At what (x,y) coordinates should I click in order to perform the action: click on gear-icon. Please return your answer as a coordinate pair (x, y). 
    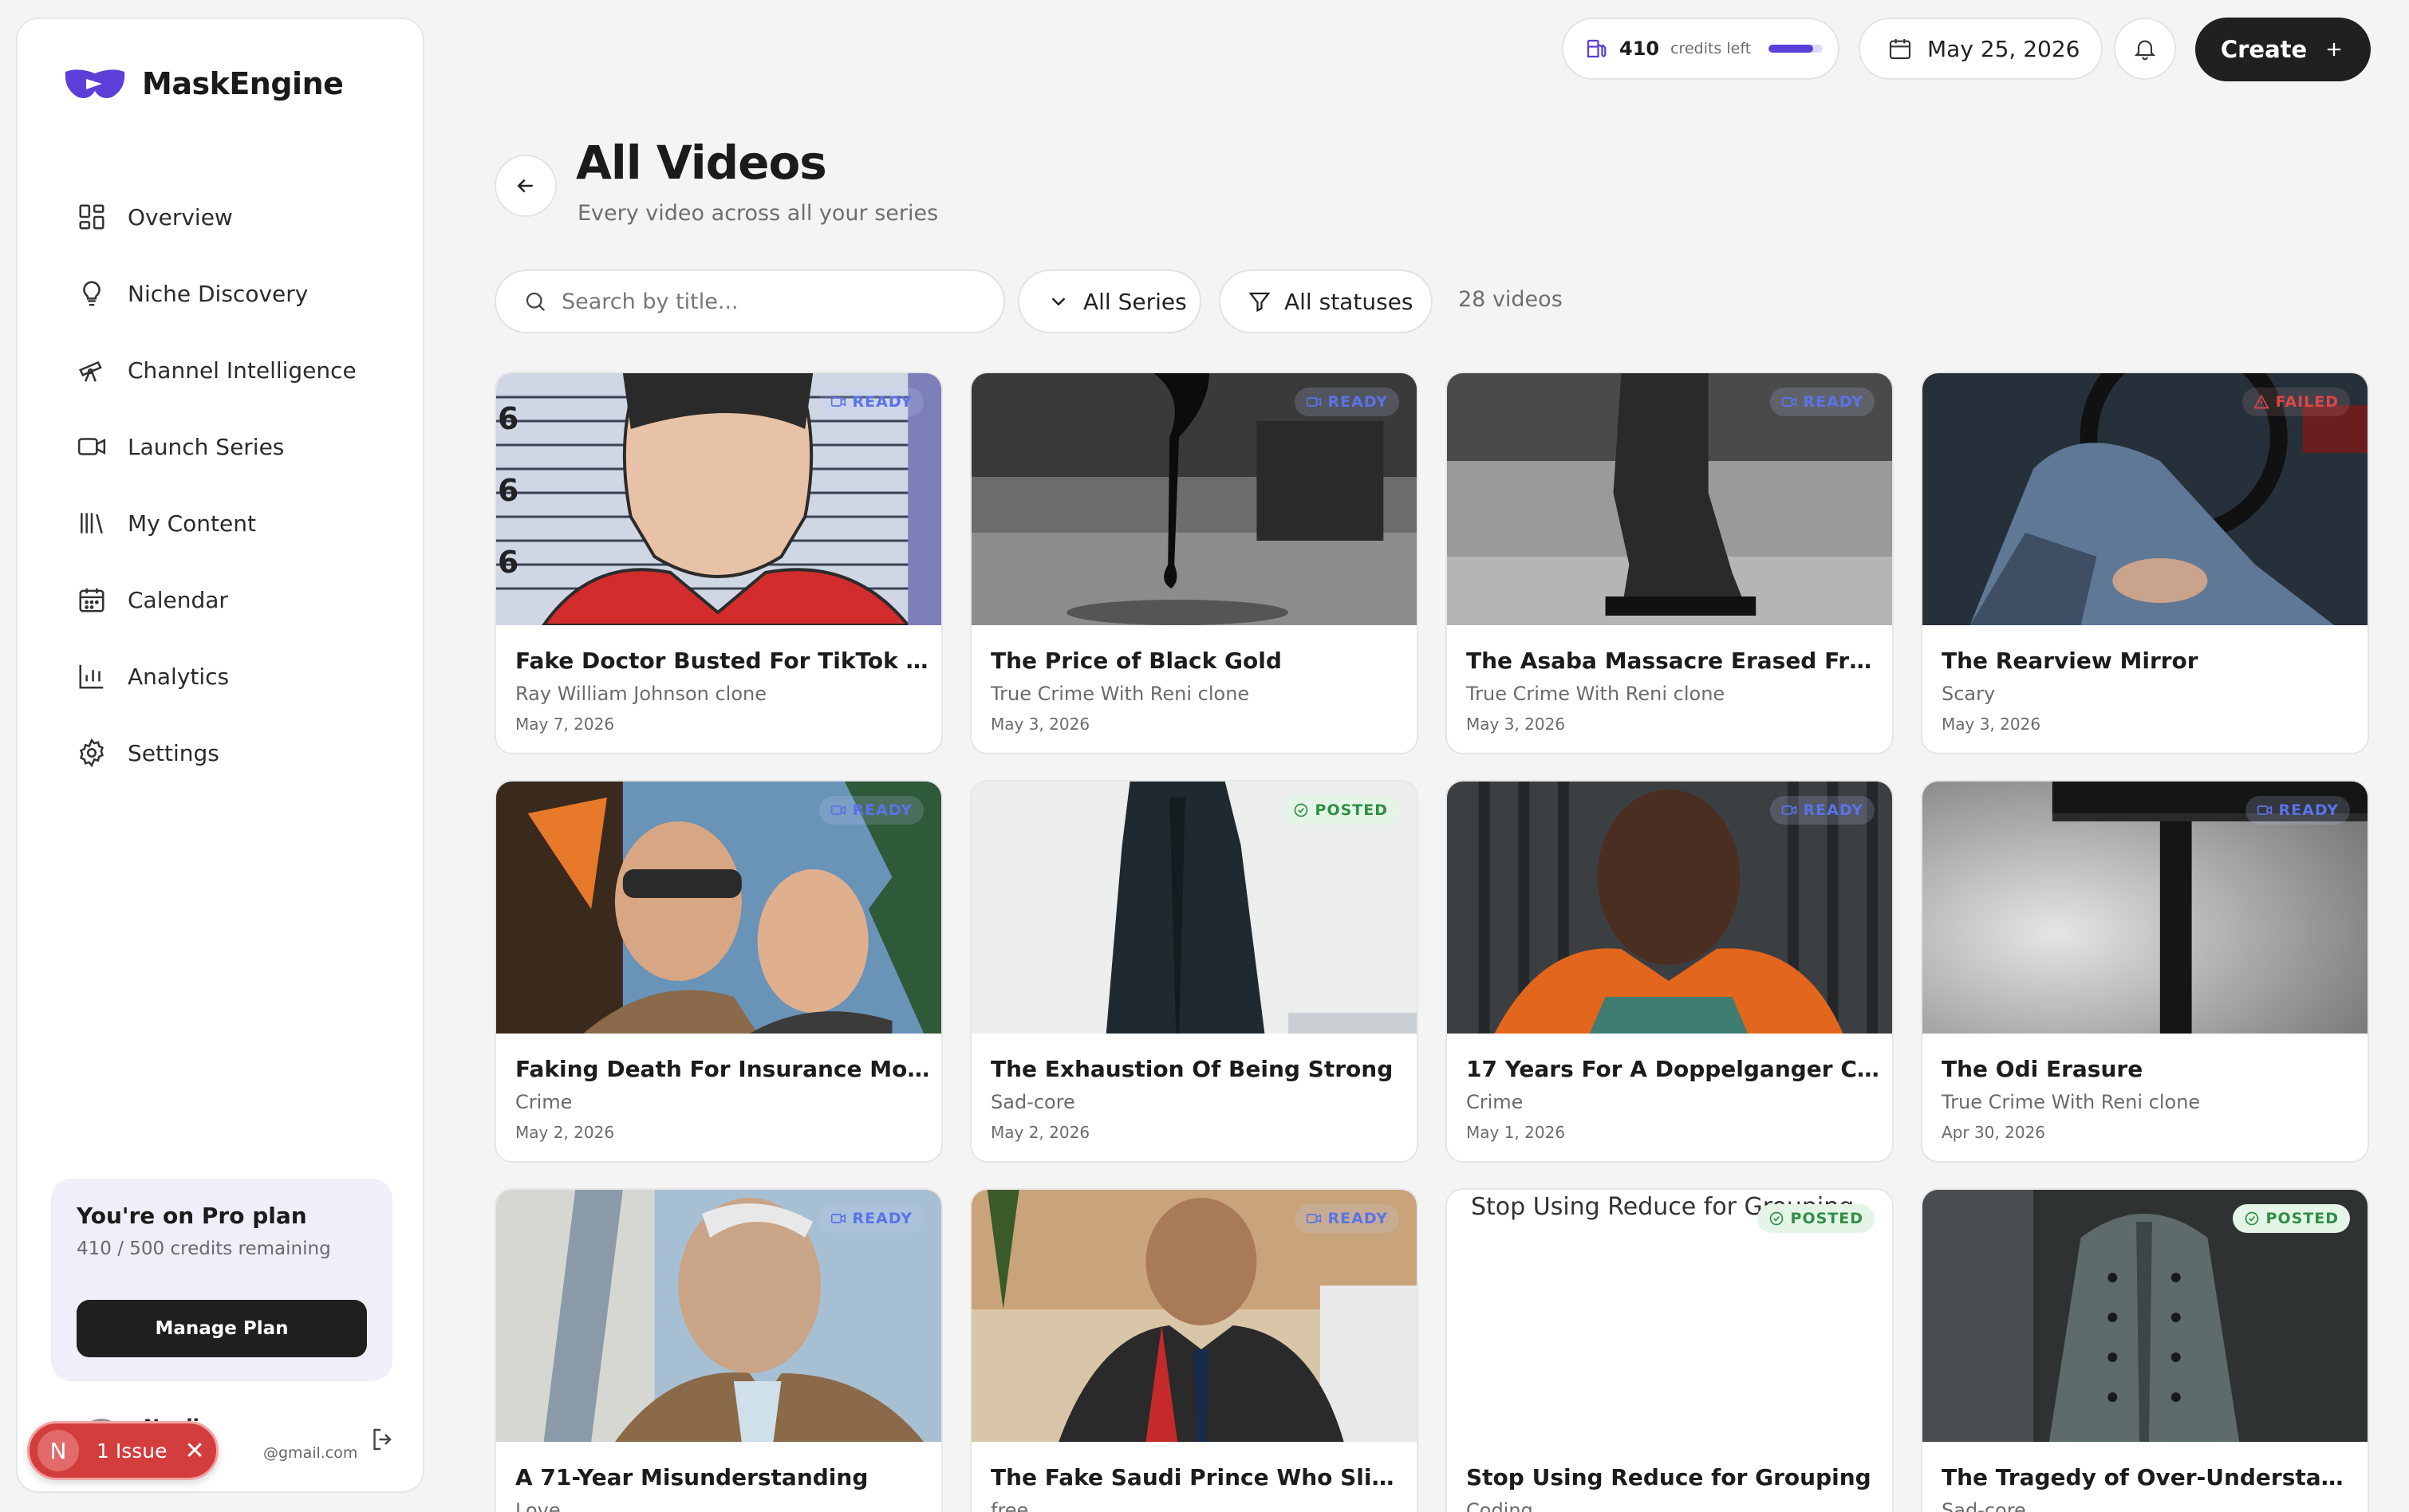
    Looking at the image, I should click on (91, 753).